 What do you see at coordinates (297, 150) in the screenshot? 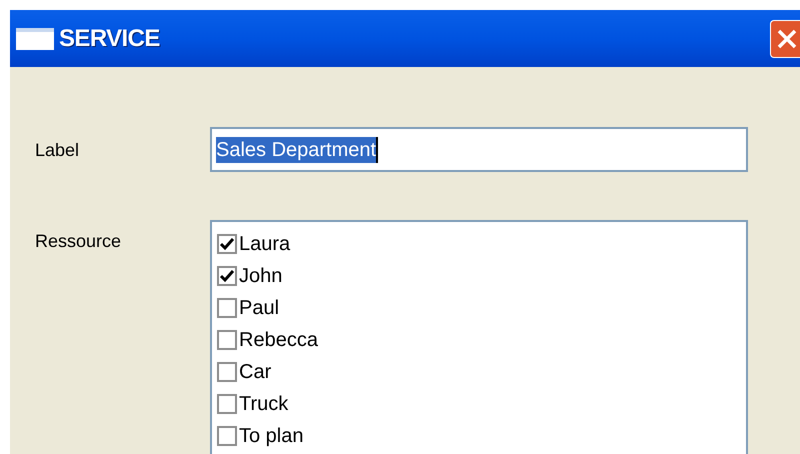
I see `field-value: Sales Department` at bounding box center [297, 150].